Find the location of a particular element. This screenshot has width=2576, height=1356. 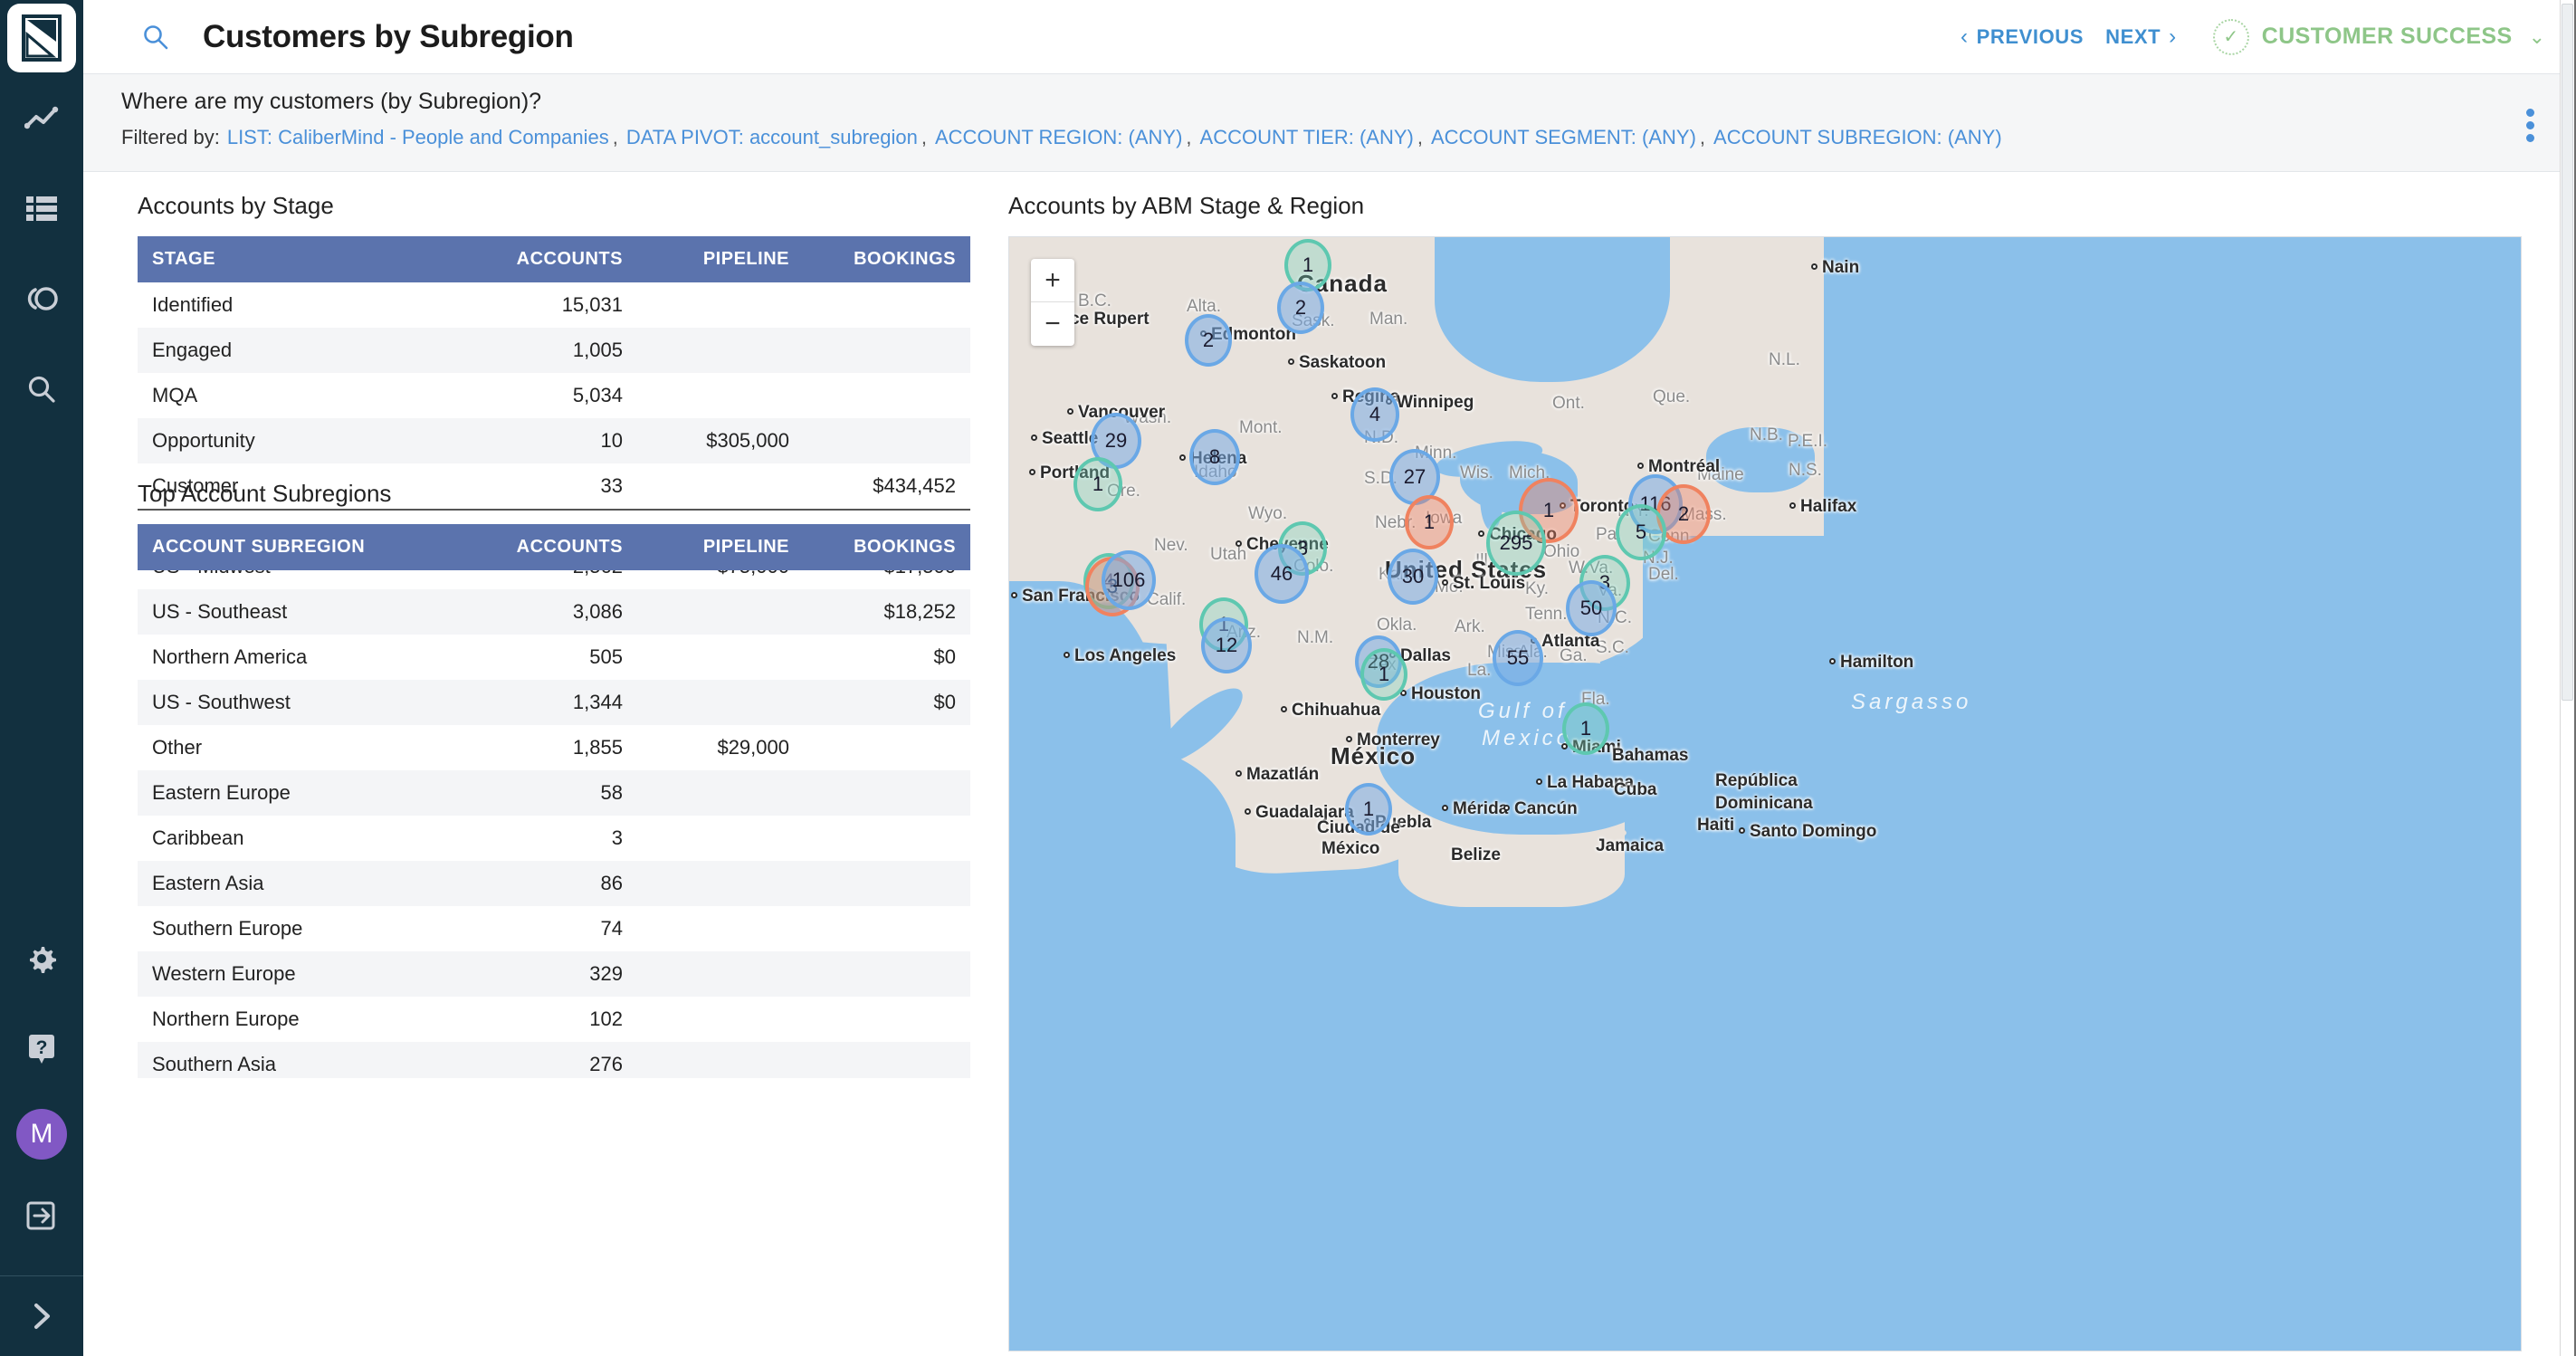

map-label-city: Cuba is located at coordinates (1635, 789).